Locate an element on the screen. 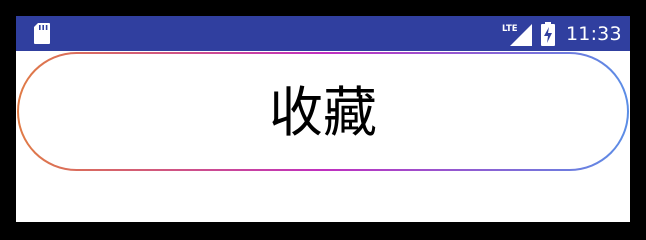 The width and height of the screenshot is (646, 240). favorite-button-label: 收藏 is located at coordinates (323, 112).